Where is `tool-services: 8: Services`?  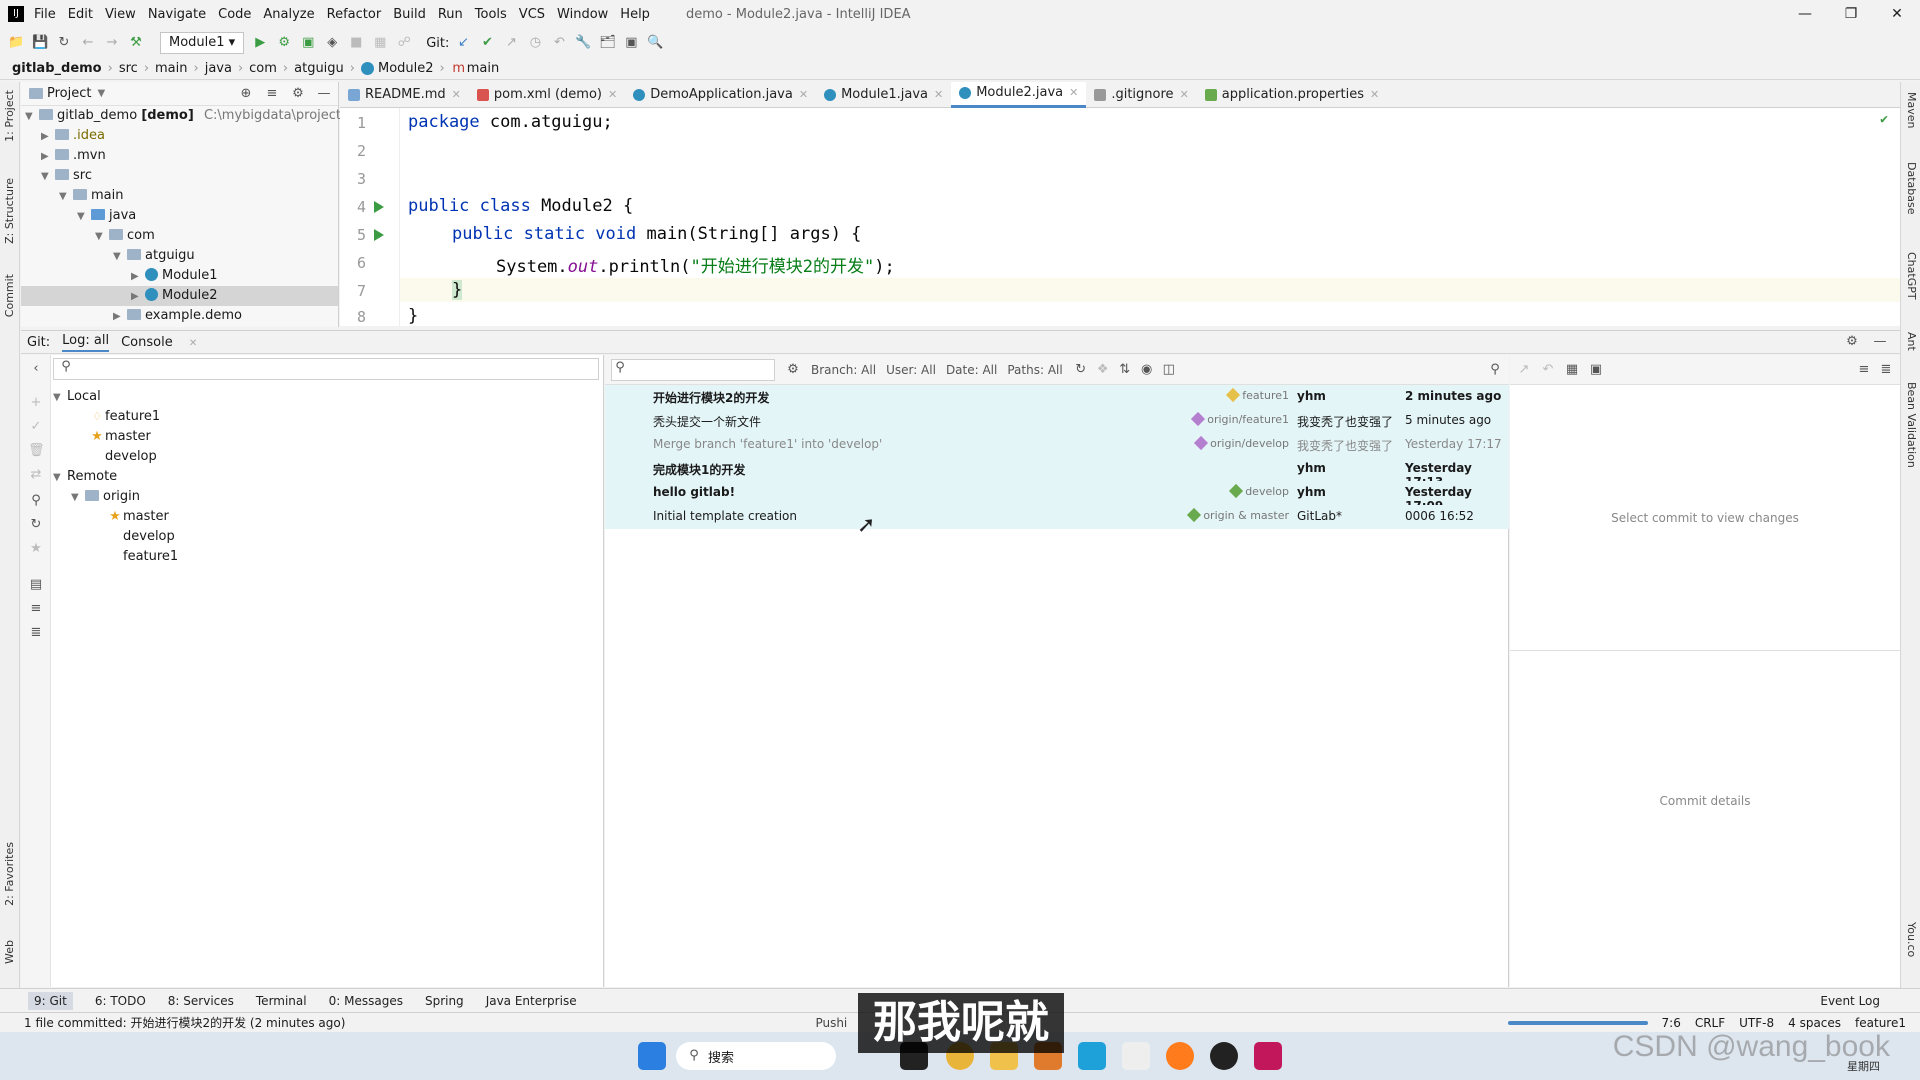 tool-services: 8: Services is located at coordinates (201, 1001).